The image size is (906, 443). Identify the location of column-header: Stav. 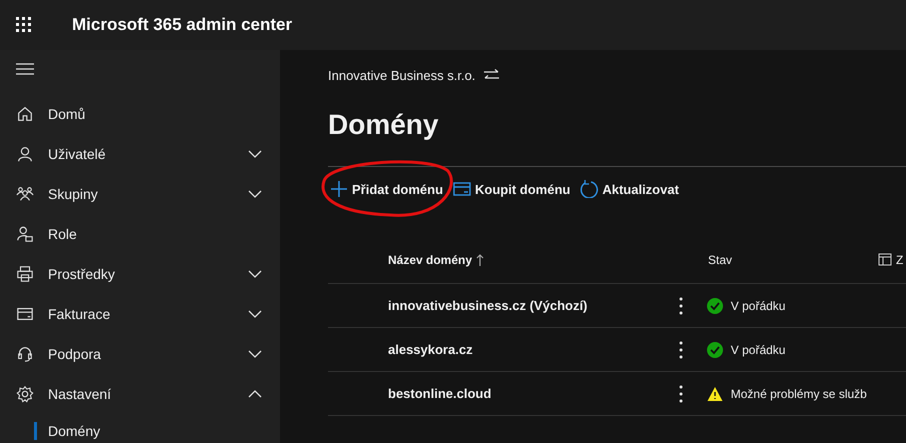
(720, 259).